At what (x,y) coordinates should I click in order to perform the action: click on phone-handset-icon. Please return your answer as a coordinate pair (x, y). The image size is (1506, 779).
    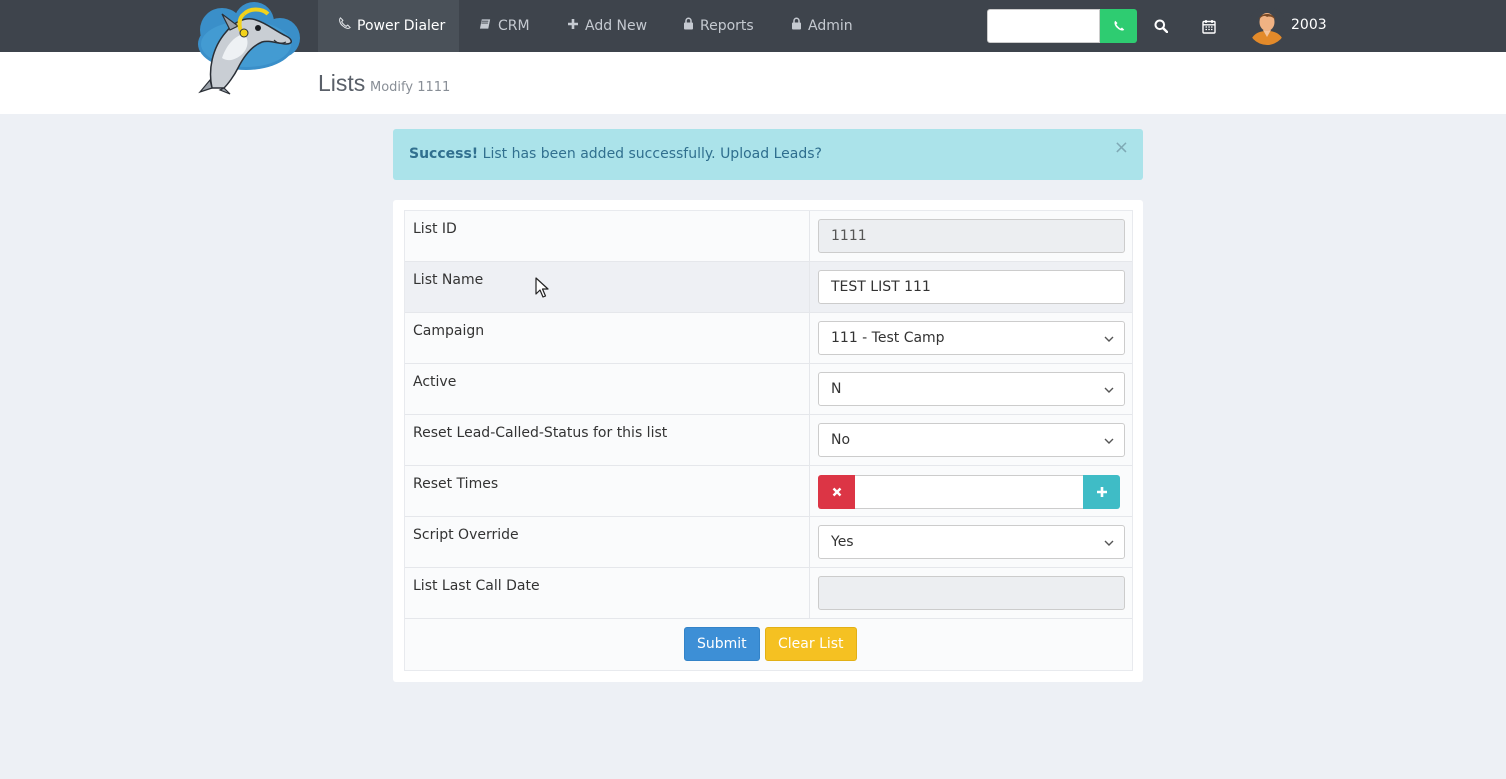
    Looking at the image, I should click on (344, 27).